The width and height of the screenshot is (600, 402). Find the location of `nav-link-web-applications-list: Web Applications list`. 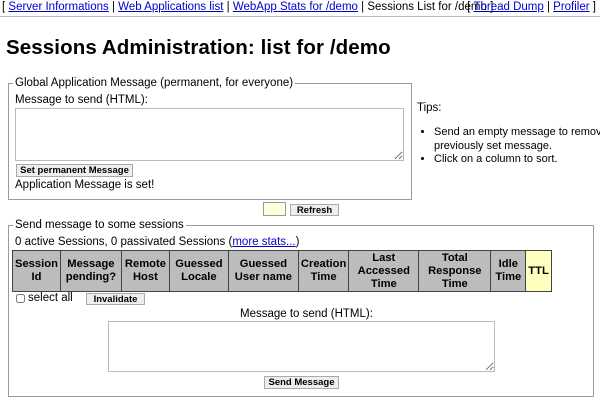

nav-link-web-applications-list: Web Applications list is located at coordinates (170, 7).